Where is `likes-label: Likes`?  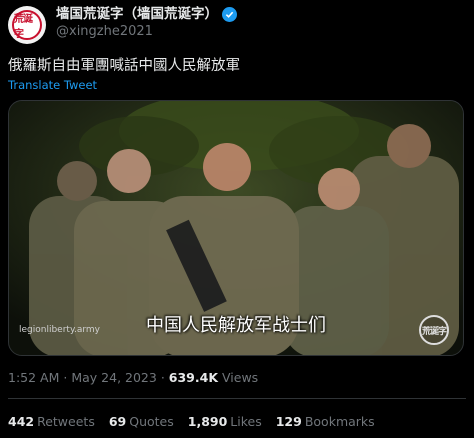 likes-label: Likes is located at coordinates (246, 421).